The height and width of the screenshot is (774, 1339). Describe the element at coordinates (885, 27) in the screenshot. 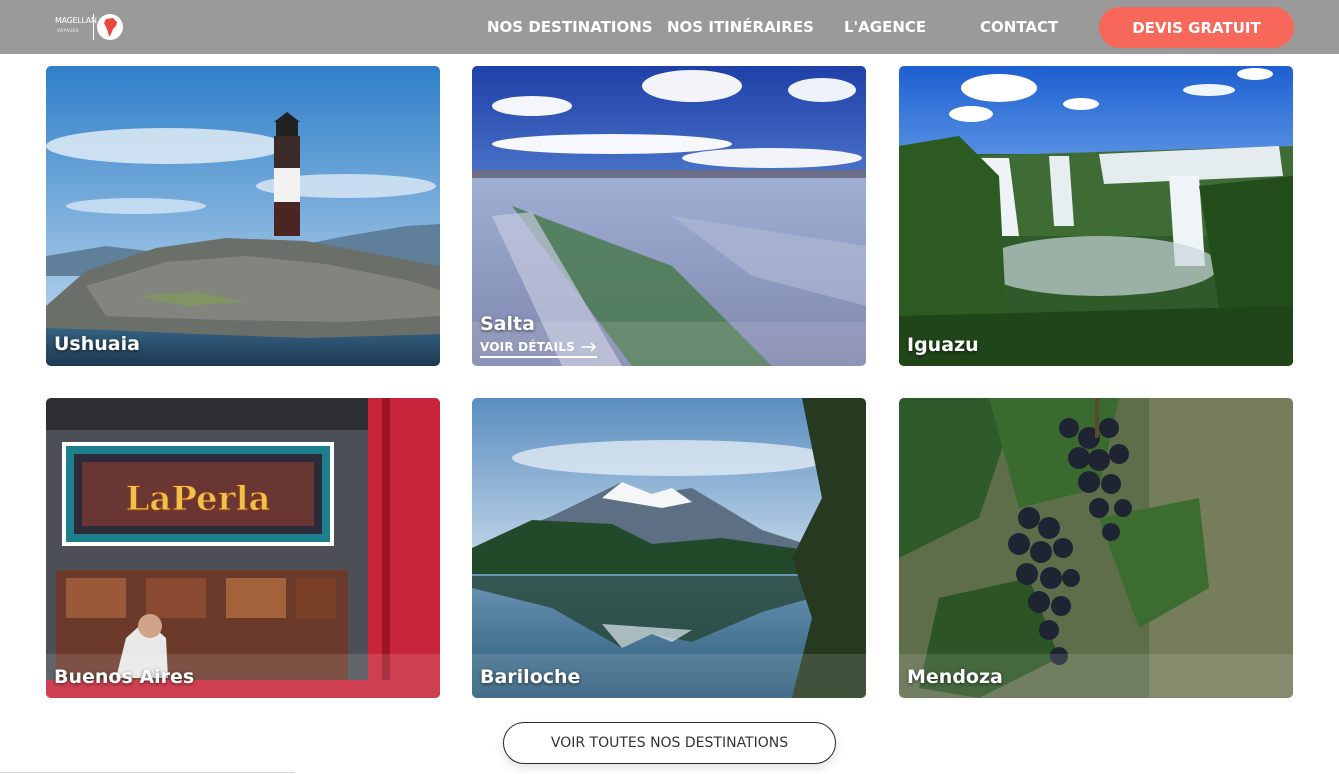

I see `nav-agency: L'AGENCE` at that location.